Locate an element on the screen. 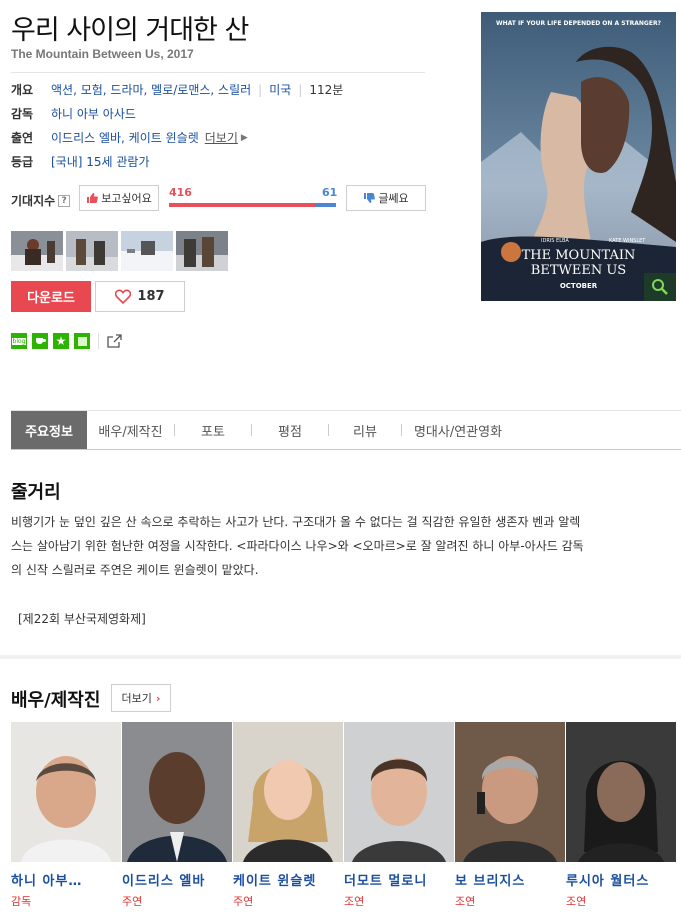 Image resolution: width=681 pixels, height=914 pixels. tab-main-info: 주요정보 is located at coordinates (49, 430).